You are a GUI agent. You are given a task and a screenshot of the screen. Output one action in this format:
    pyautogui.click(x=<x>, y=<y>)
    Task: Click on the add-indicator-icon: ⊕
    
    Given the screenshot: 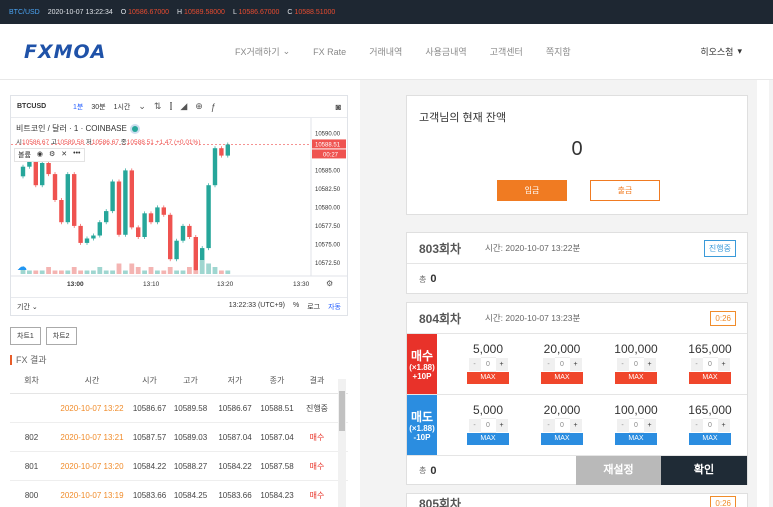 What is the action you would take?
    pyautogui.click(x=199, y=106)
    